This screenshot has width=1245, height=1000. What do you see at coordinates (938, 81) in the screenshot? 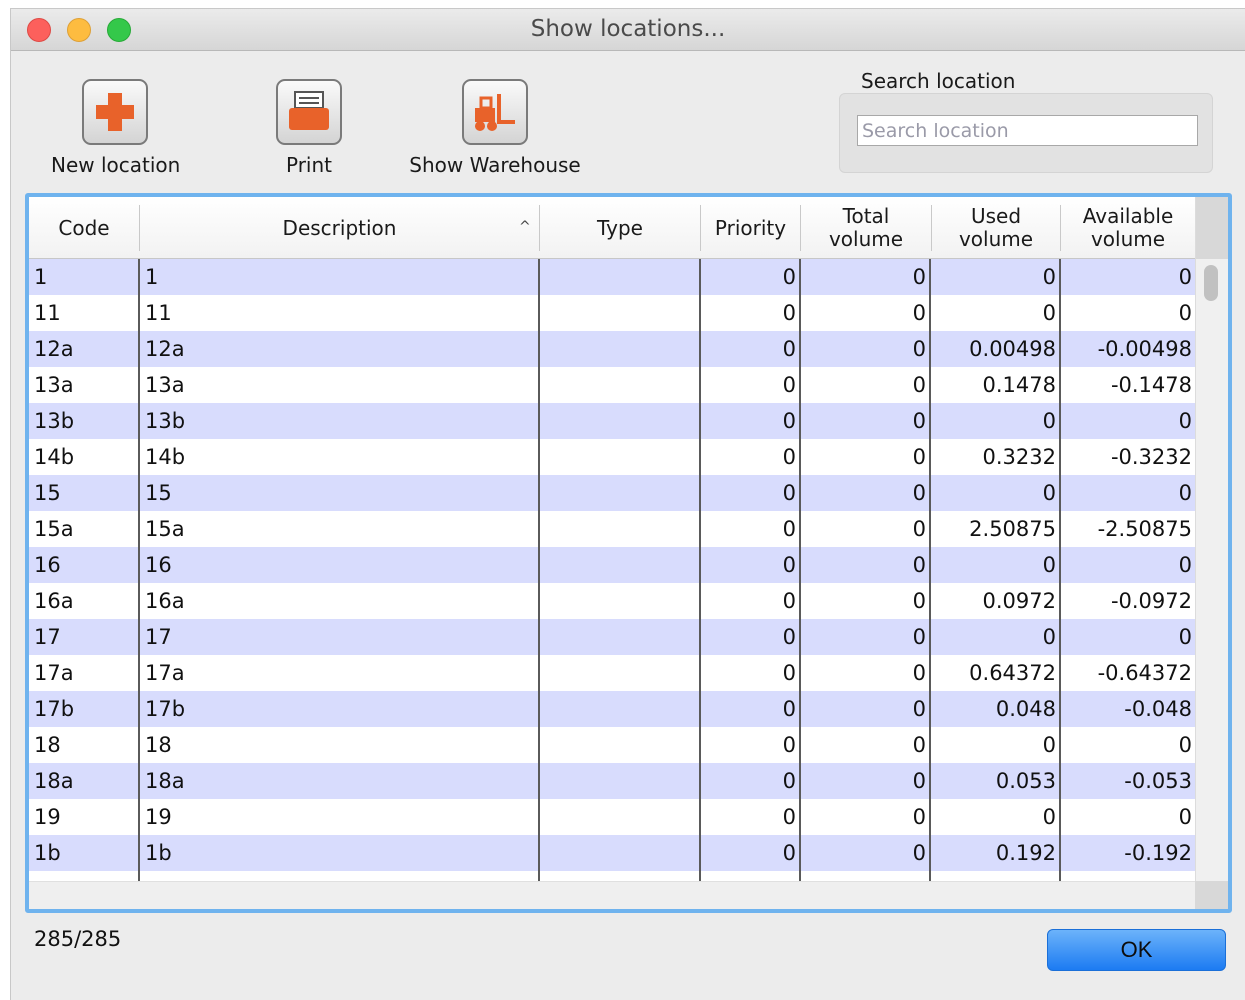
I see `search-label: Search location` at bounding box center [938, 81].